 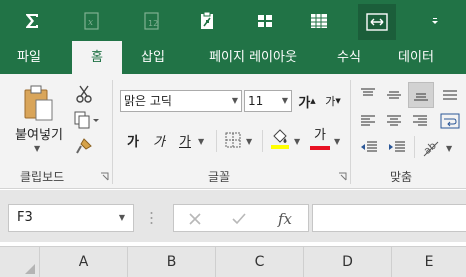 What do you see at coordinates (148, 101) in the screenshot?
I see `font-name-value: 맑은 고딕` at bounding box center [148, 101].